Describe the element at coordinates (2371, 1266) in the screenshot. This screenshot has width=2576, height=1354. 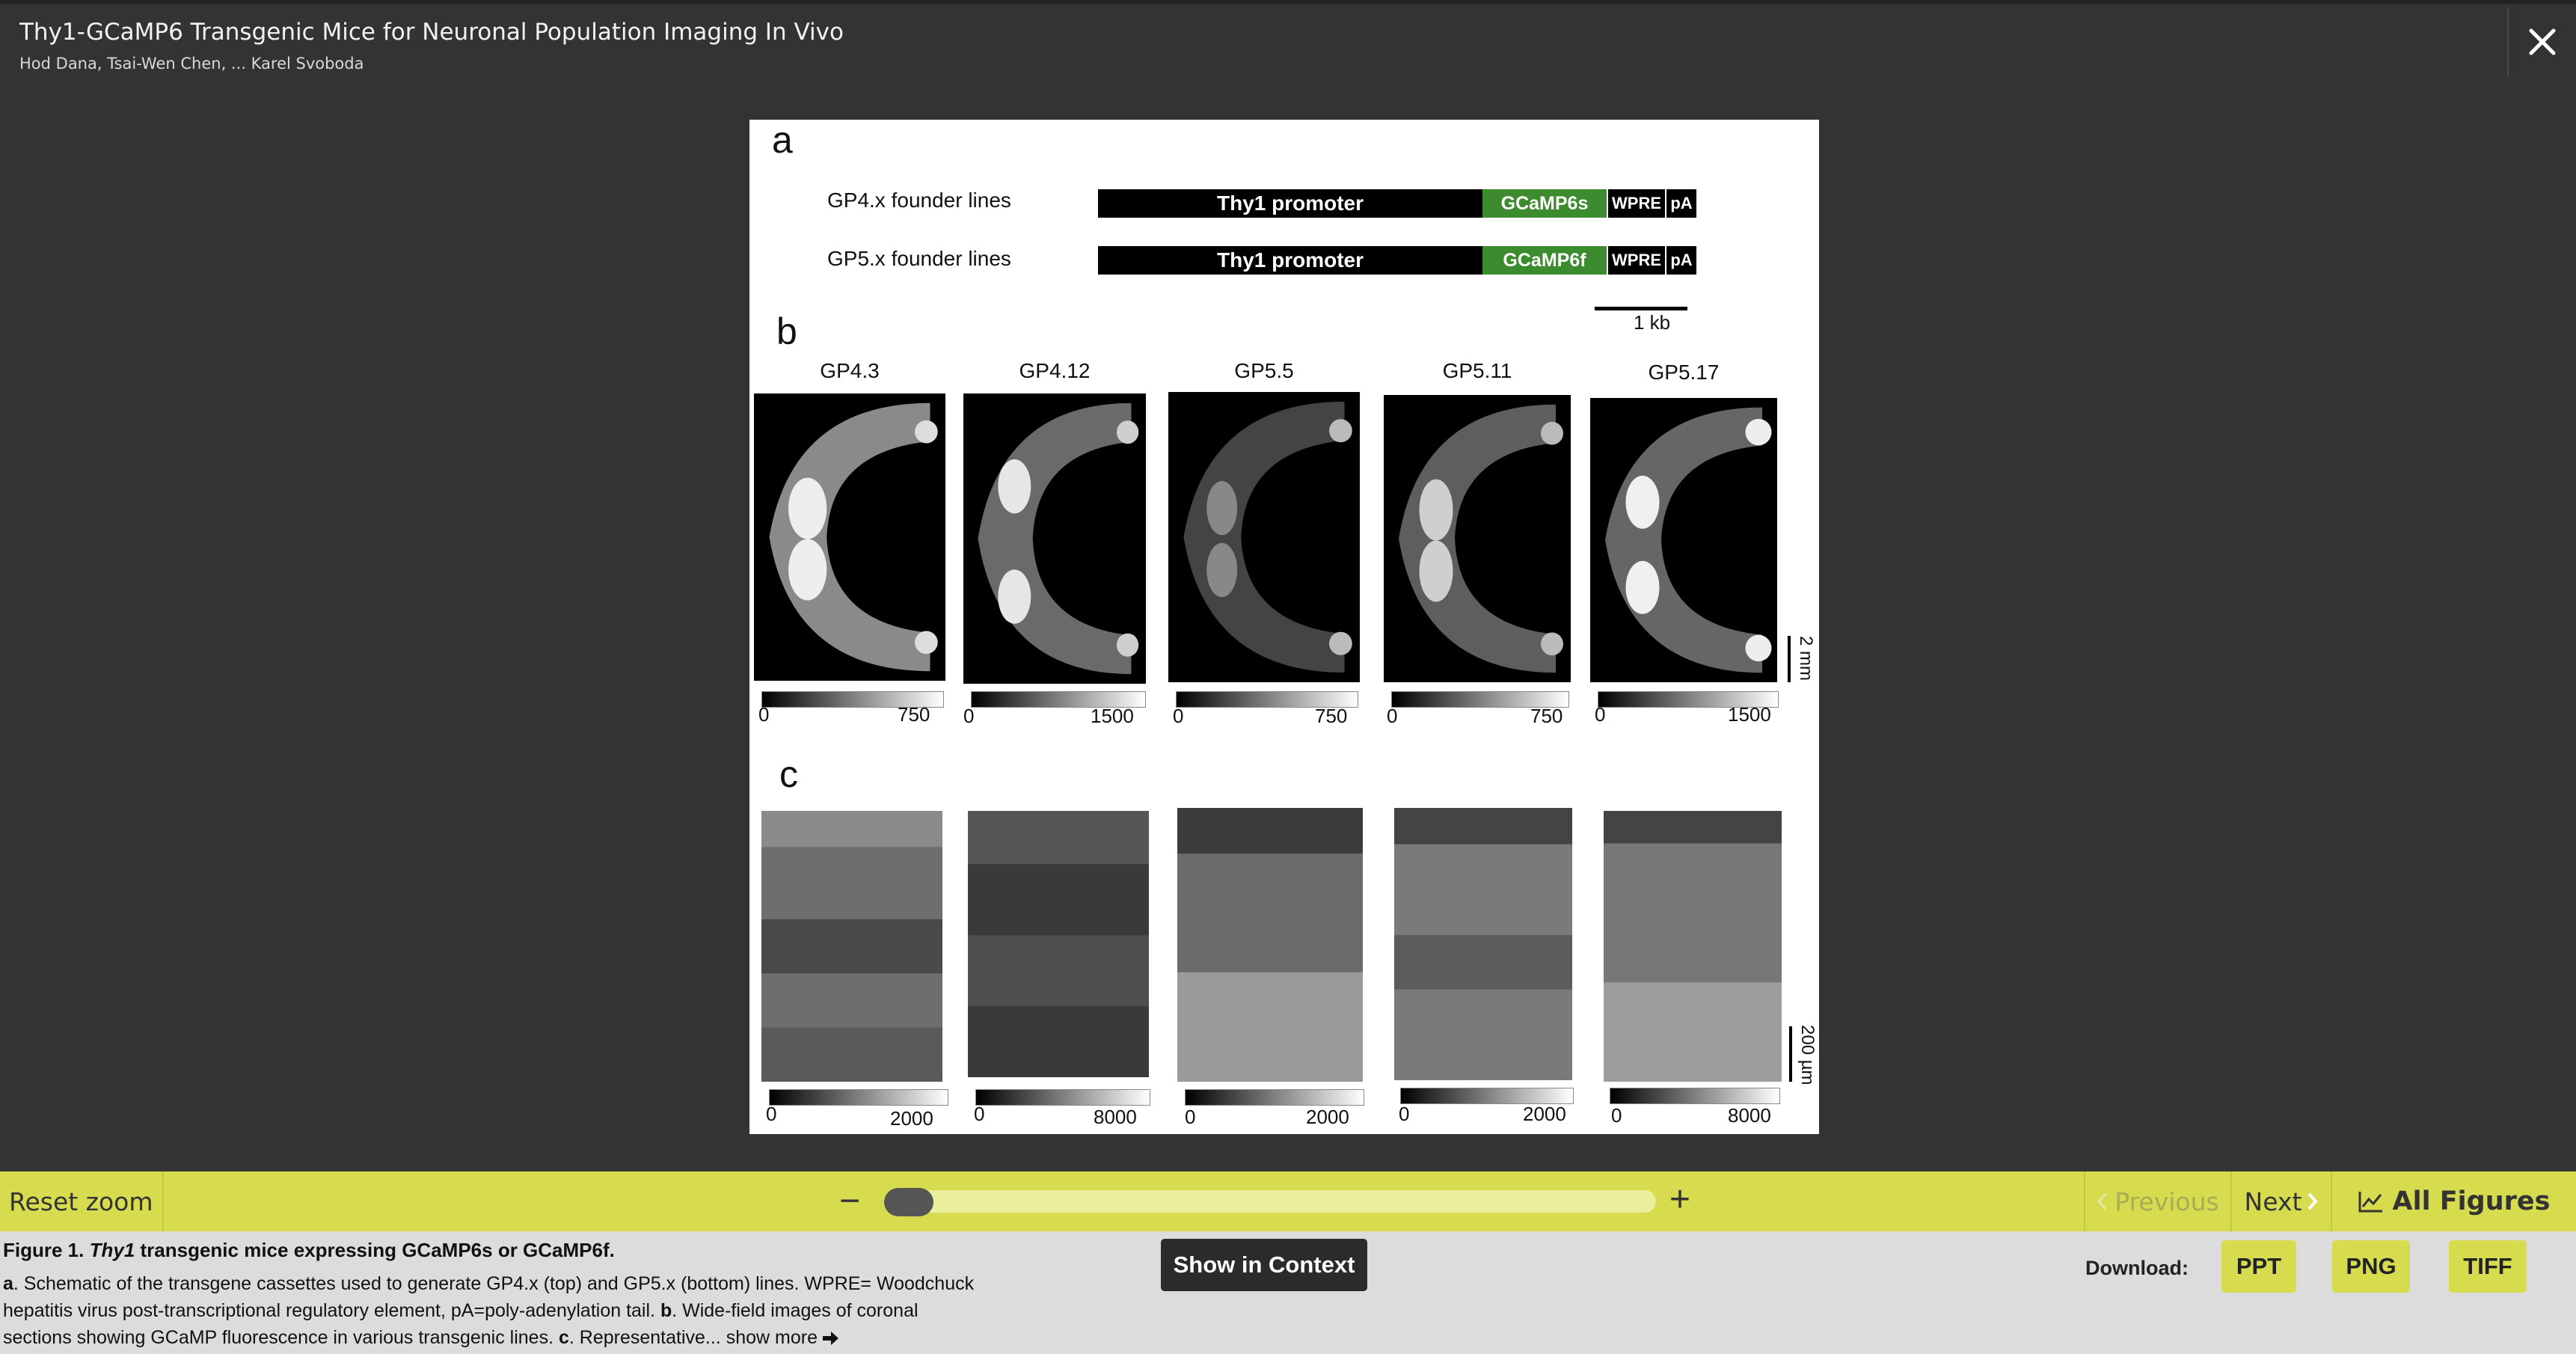
I see `download-png-button: PNG` at that location.